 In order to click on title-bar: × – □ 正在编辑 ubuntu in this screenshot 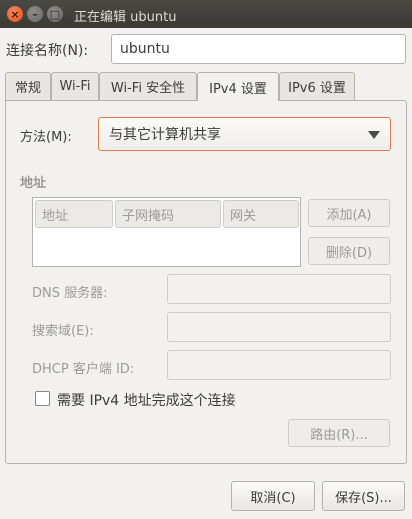, I will do `click(206, 14)`.